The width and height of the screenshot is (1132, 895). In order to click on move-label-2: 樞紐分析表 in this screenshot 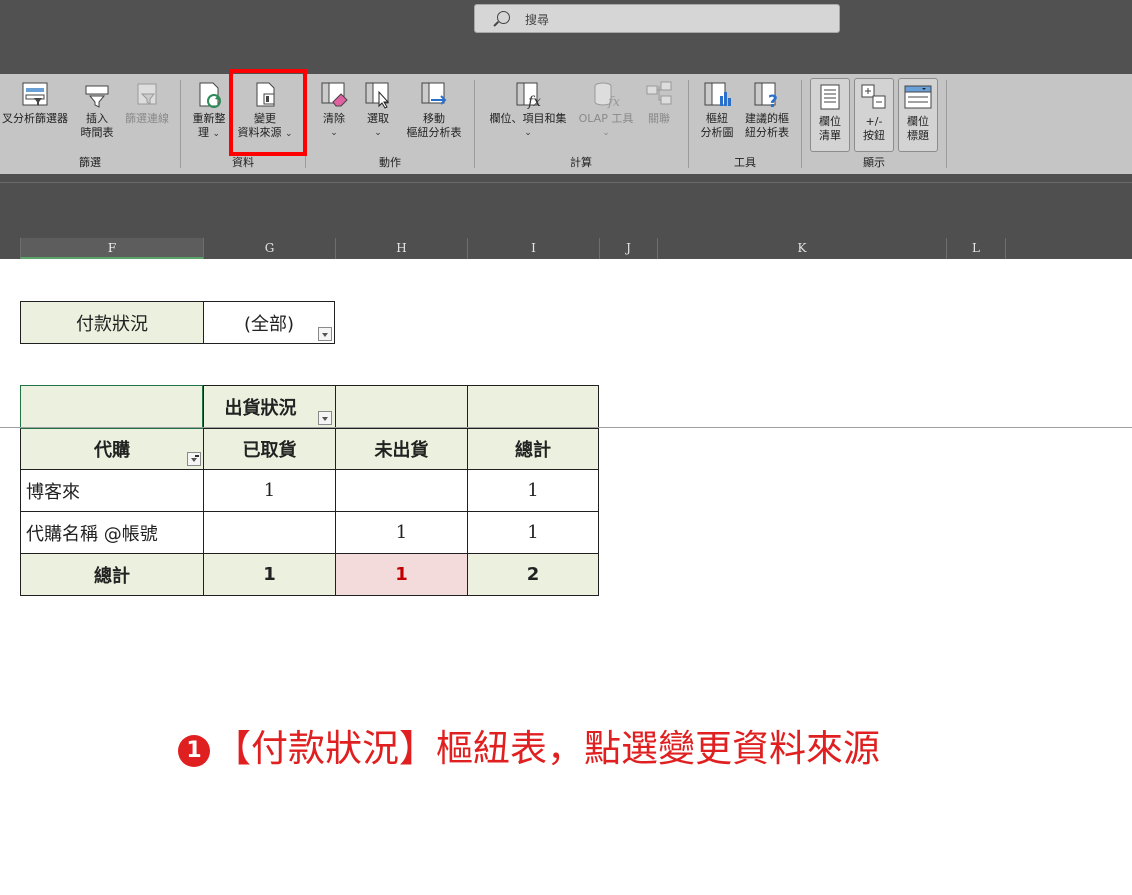, I will do `click(434, 132)`.